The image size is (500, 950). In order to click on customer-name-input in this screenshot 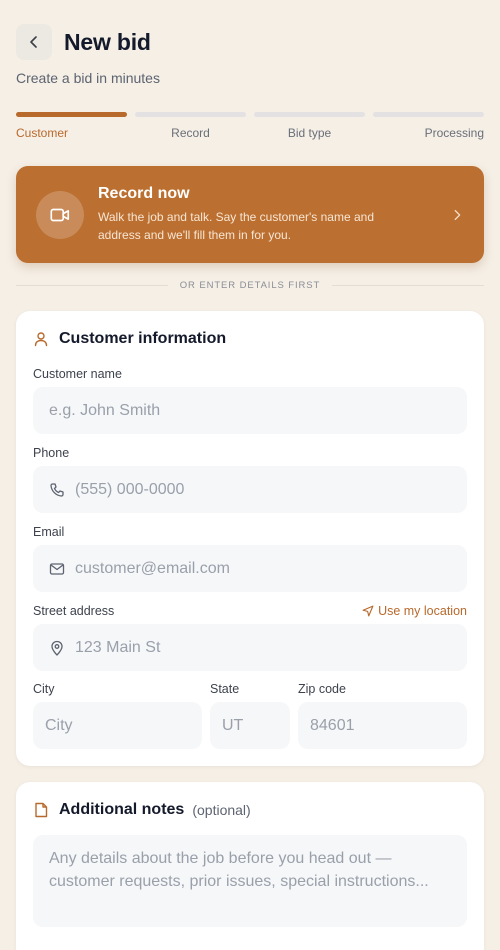, I will do `click(250, 410)`.